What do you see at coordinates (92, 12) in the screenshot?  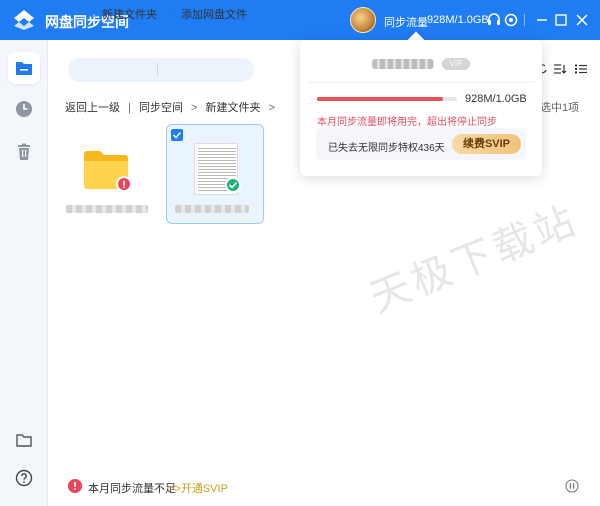 I see `new-folder-icon` at bounding box center [92, 12].